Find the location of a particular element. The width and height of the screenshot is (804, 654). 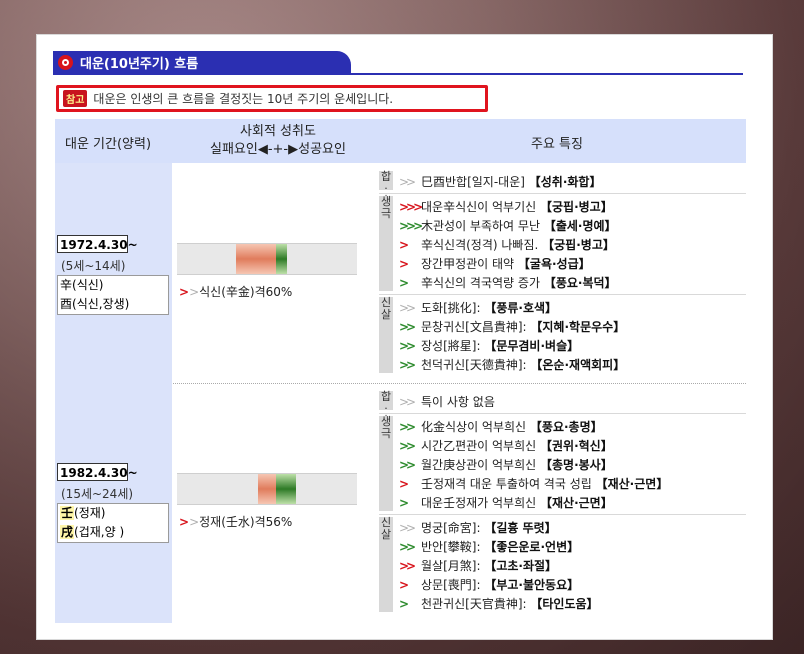

branch-char: 戌 is located at coordinates (67, 532).